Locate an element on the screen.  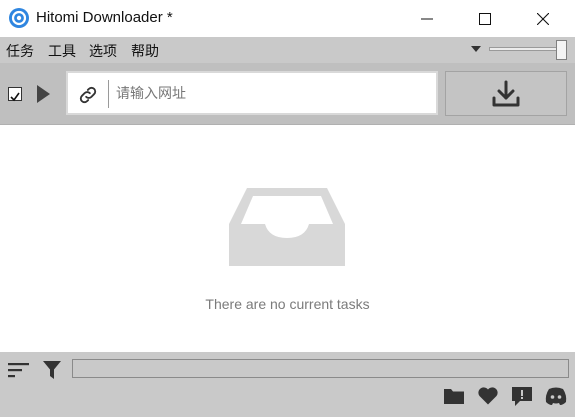
toolbar is located at coordinates (287, 94).